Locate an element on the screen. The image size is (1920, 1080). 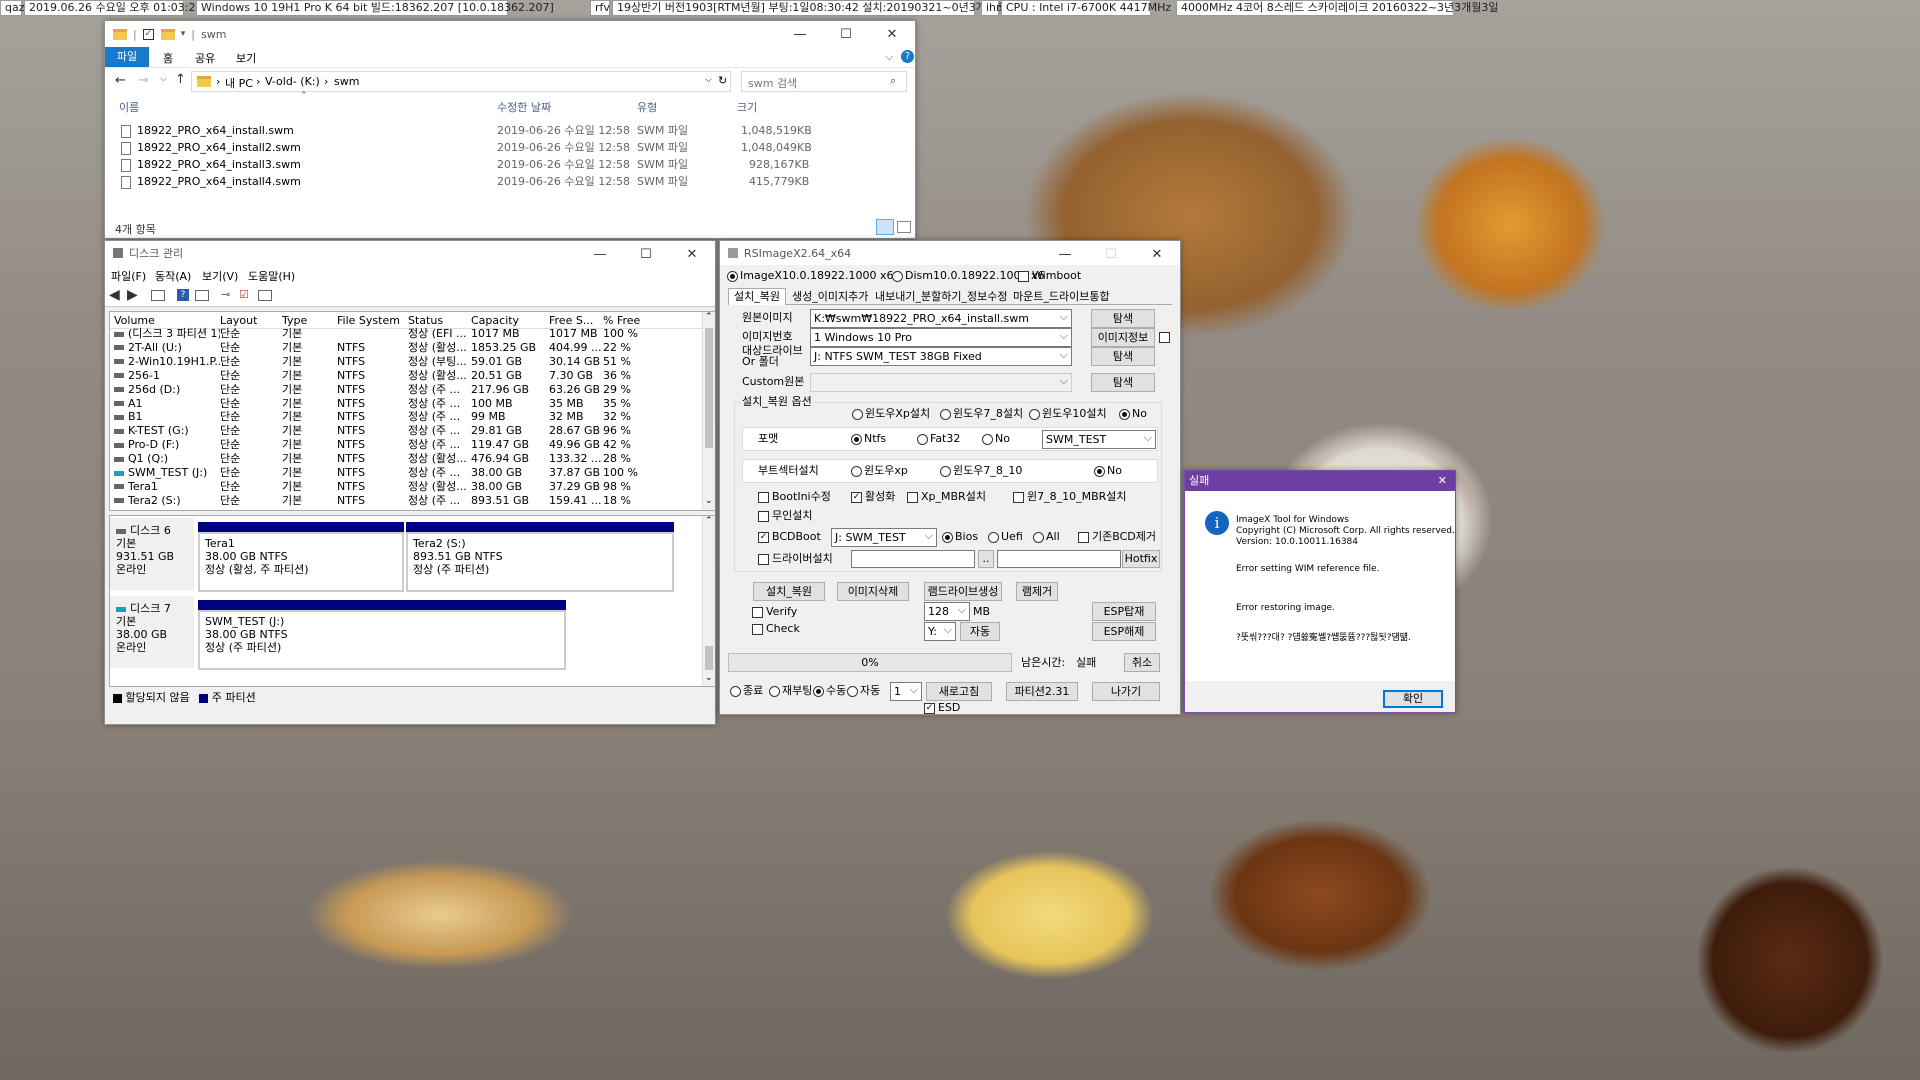
bs-no: No is located at coordinates (1108, 471).